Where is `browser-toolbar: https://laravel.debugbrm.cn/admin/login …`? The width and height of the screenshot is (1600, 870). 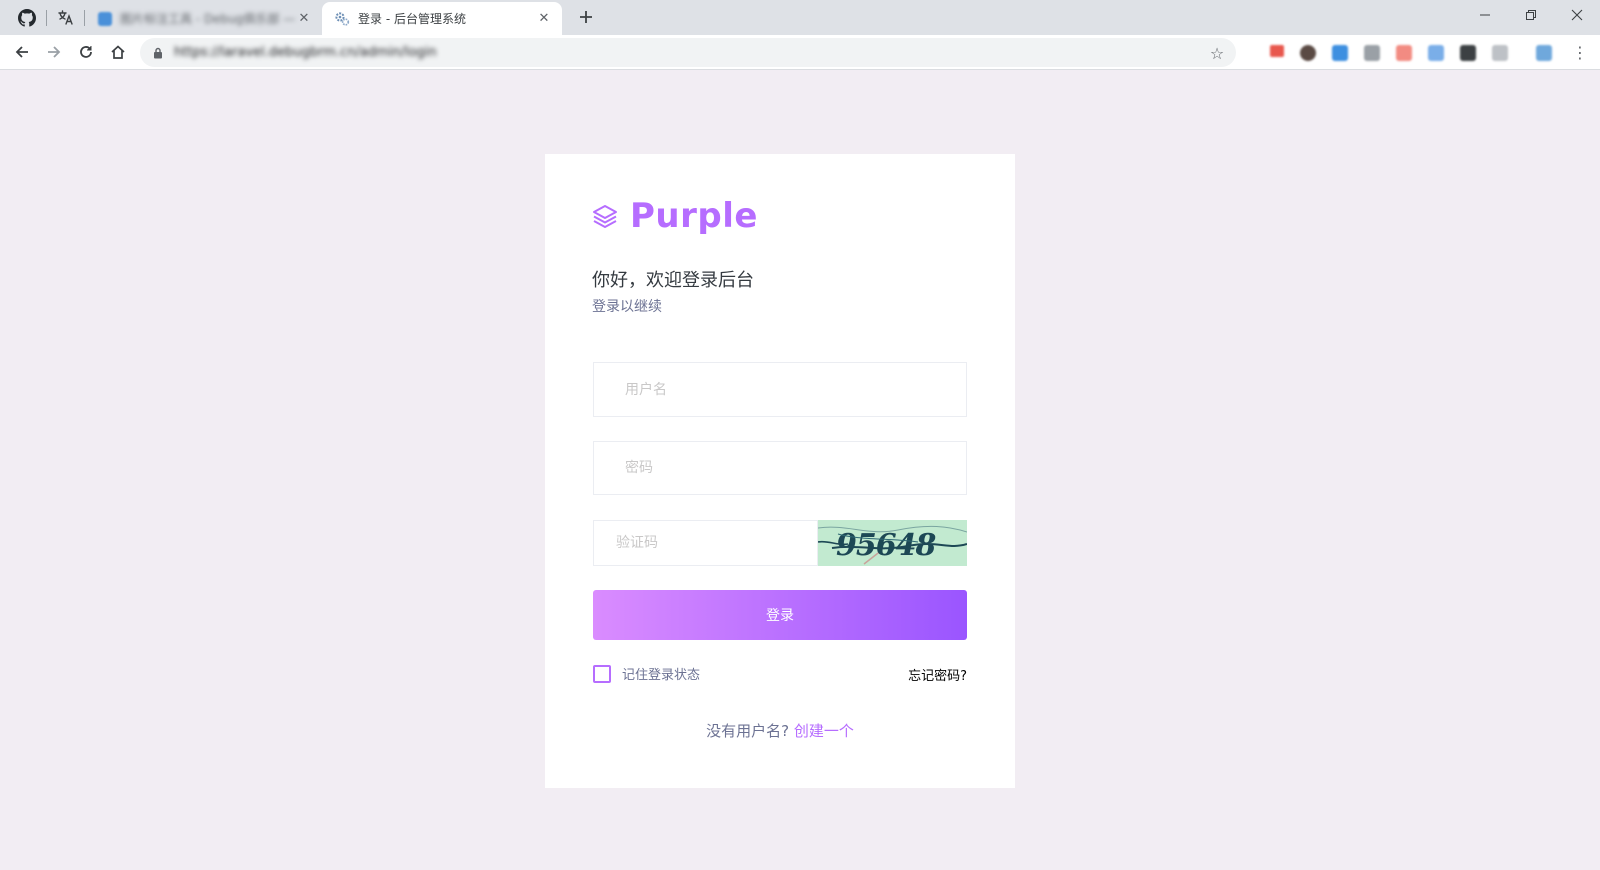 browser-toolbar: https://laravel.debugbrm.cn/admin/login … is located at coordinates (800, 52).